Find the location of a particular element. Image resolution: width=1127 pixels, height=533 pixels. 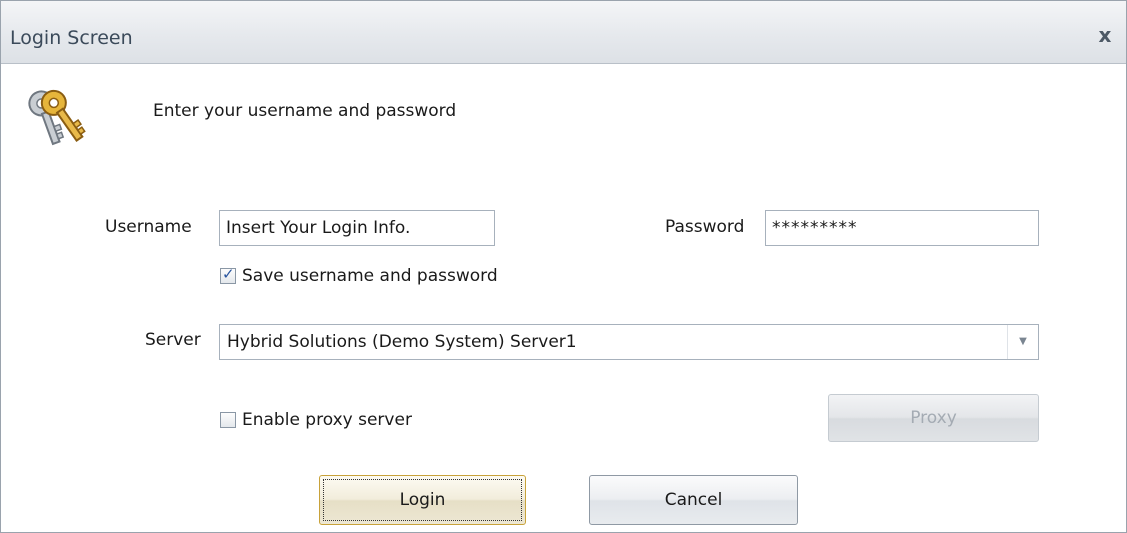

chevron-down-icon: ▼ is located at coordinates (1022, 342).